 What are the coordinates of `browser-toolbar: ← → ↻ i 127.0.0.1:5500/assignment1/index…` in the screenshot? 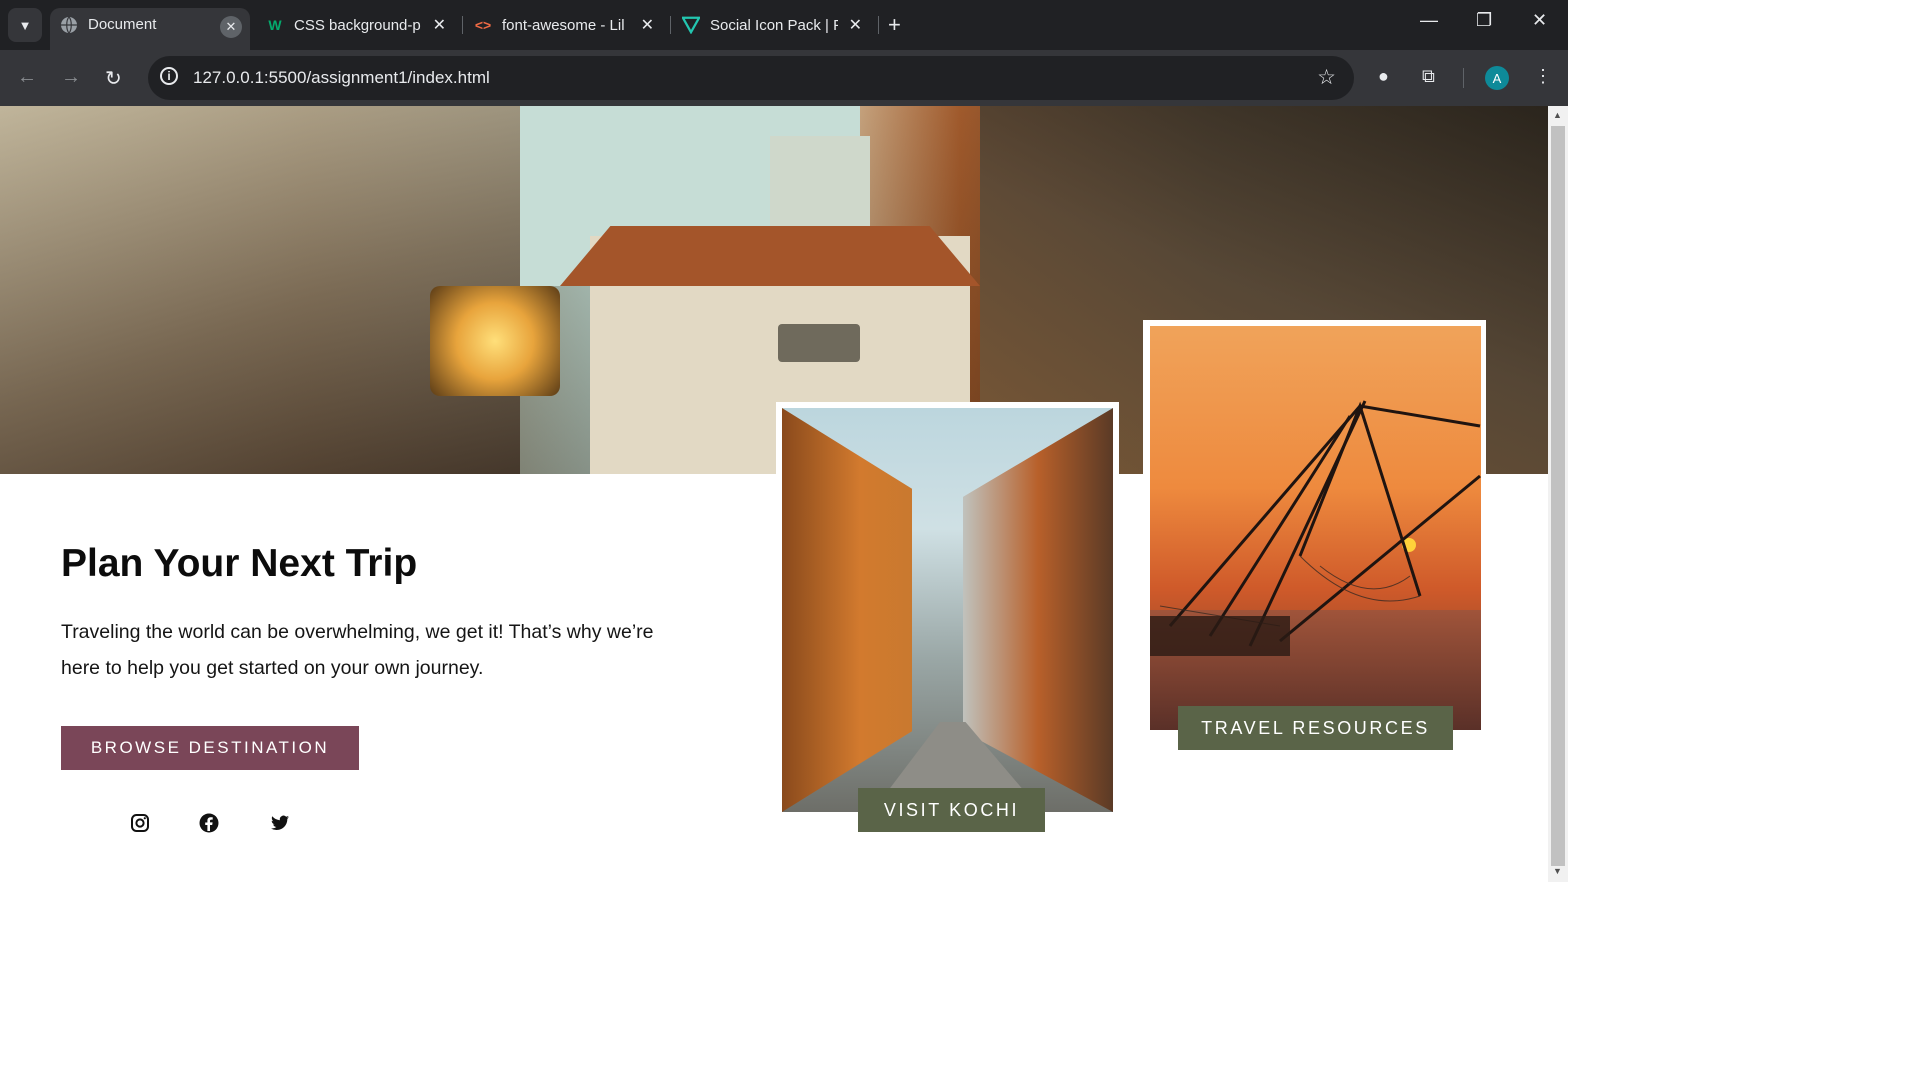 It's located at (784, 78).